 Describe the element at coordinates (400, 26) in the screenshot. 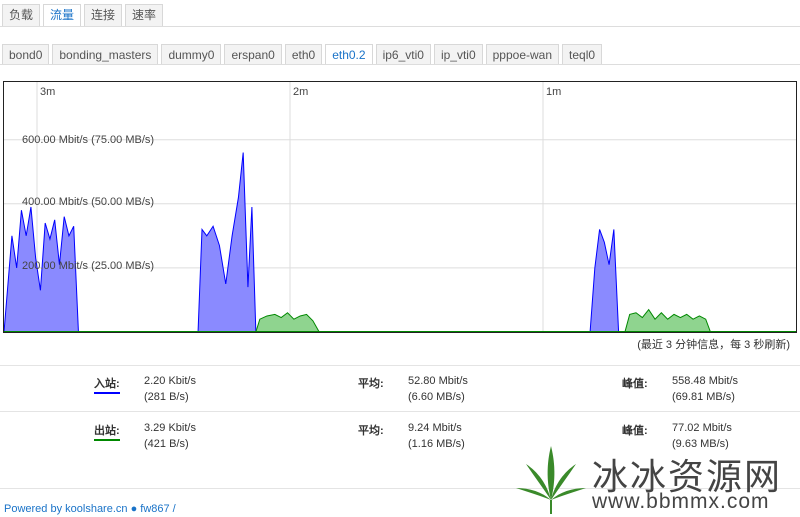

I see `tabs-divider` at that location.